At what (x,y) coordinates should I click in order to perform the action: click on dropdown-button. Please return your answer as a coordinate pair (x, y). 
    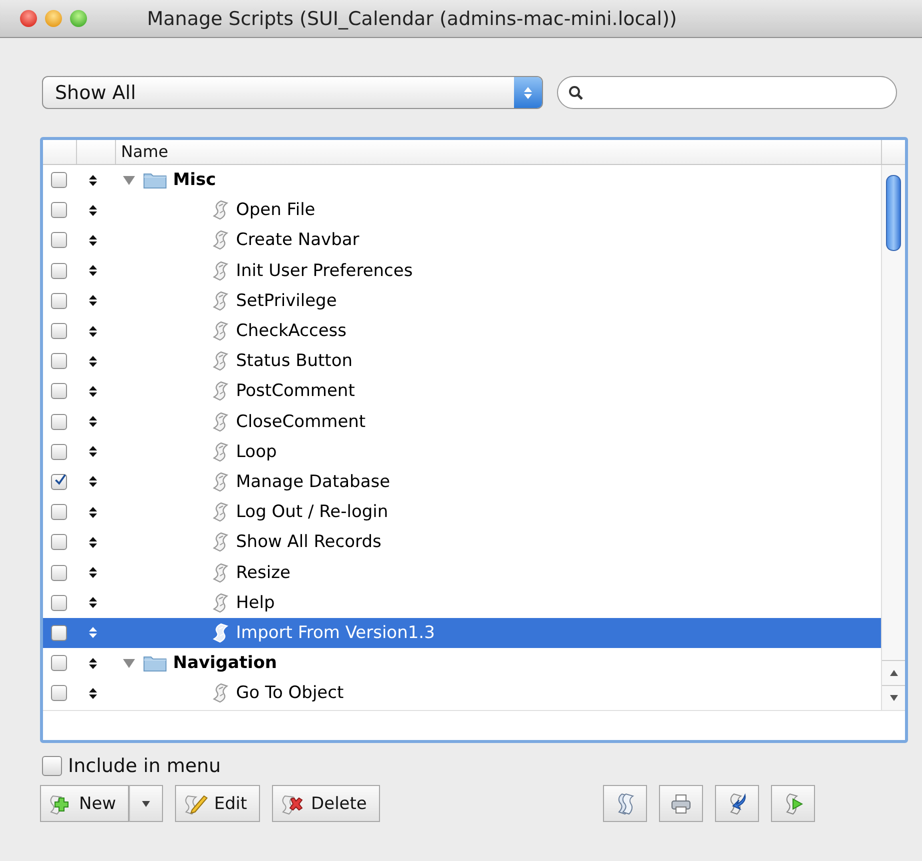
    Looking at the image, I should click on (146, 803).